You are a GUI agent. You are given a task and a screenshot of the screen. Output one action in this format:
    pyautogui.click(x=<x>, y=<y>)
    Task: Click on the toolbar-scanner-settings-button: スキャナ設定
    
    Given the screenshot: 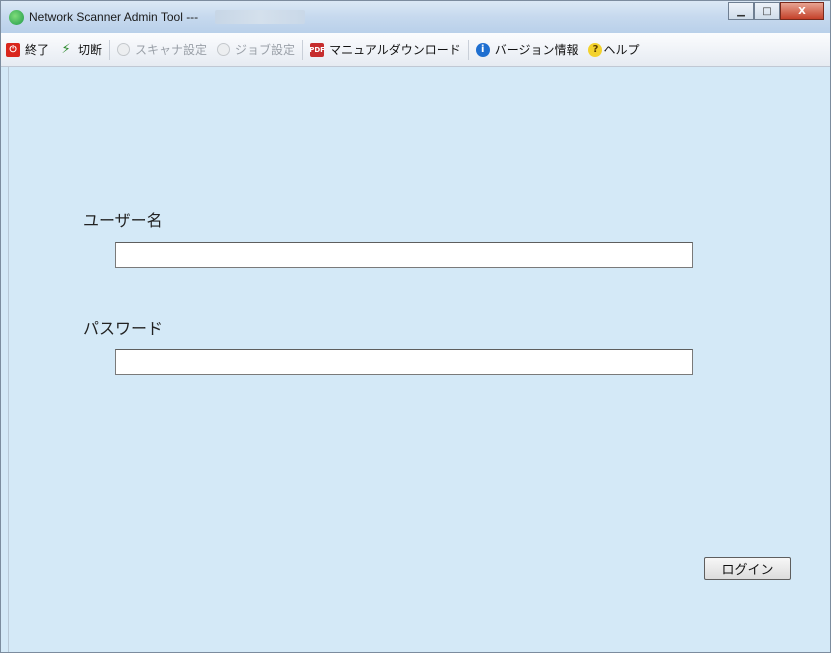 What is the action you would take?
    pyautogui.click(x=162, y=50)
    